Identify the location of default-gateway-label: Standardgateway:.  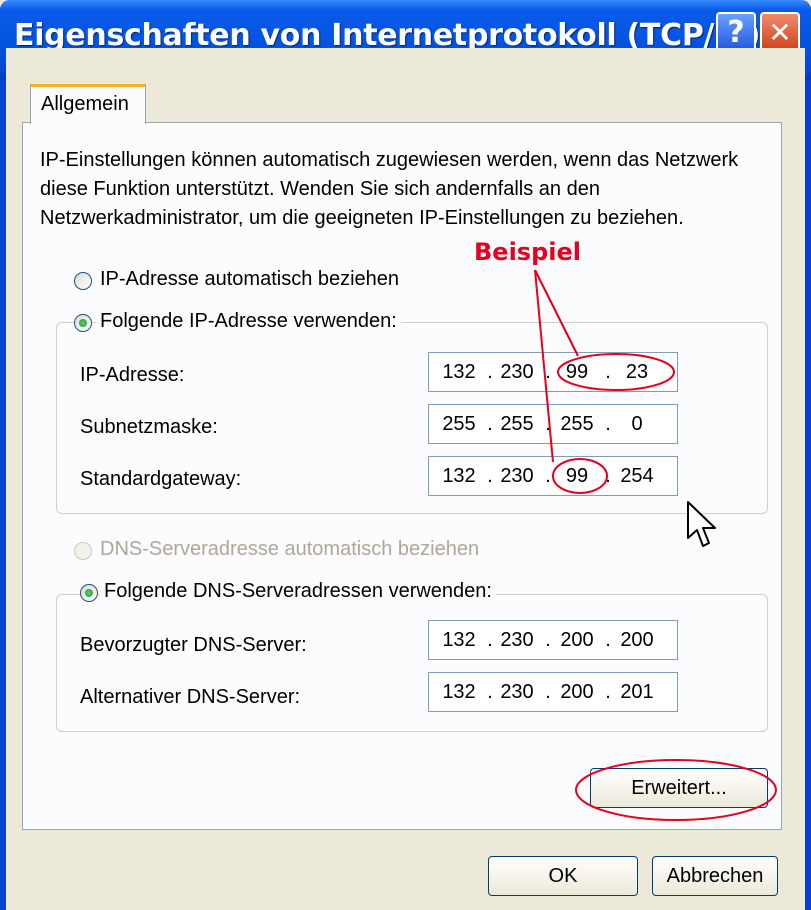
(161, 479).